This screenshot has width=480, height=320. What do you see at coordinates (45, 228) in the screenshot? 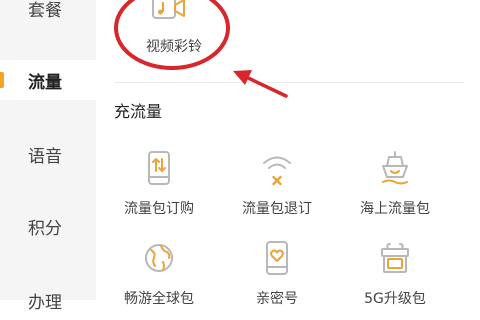
I see `sidebar-item-label: 积分` at bounding box center [45, 228].